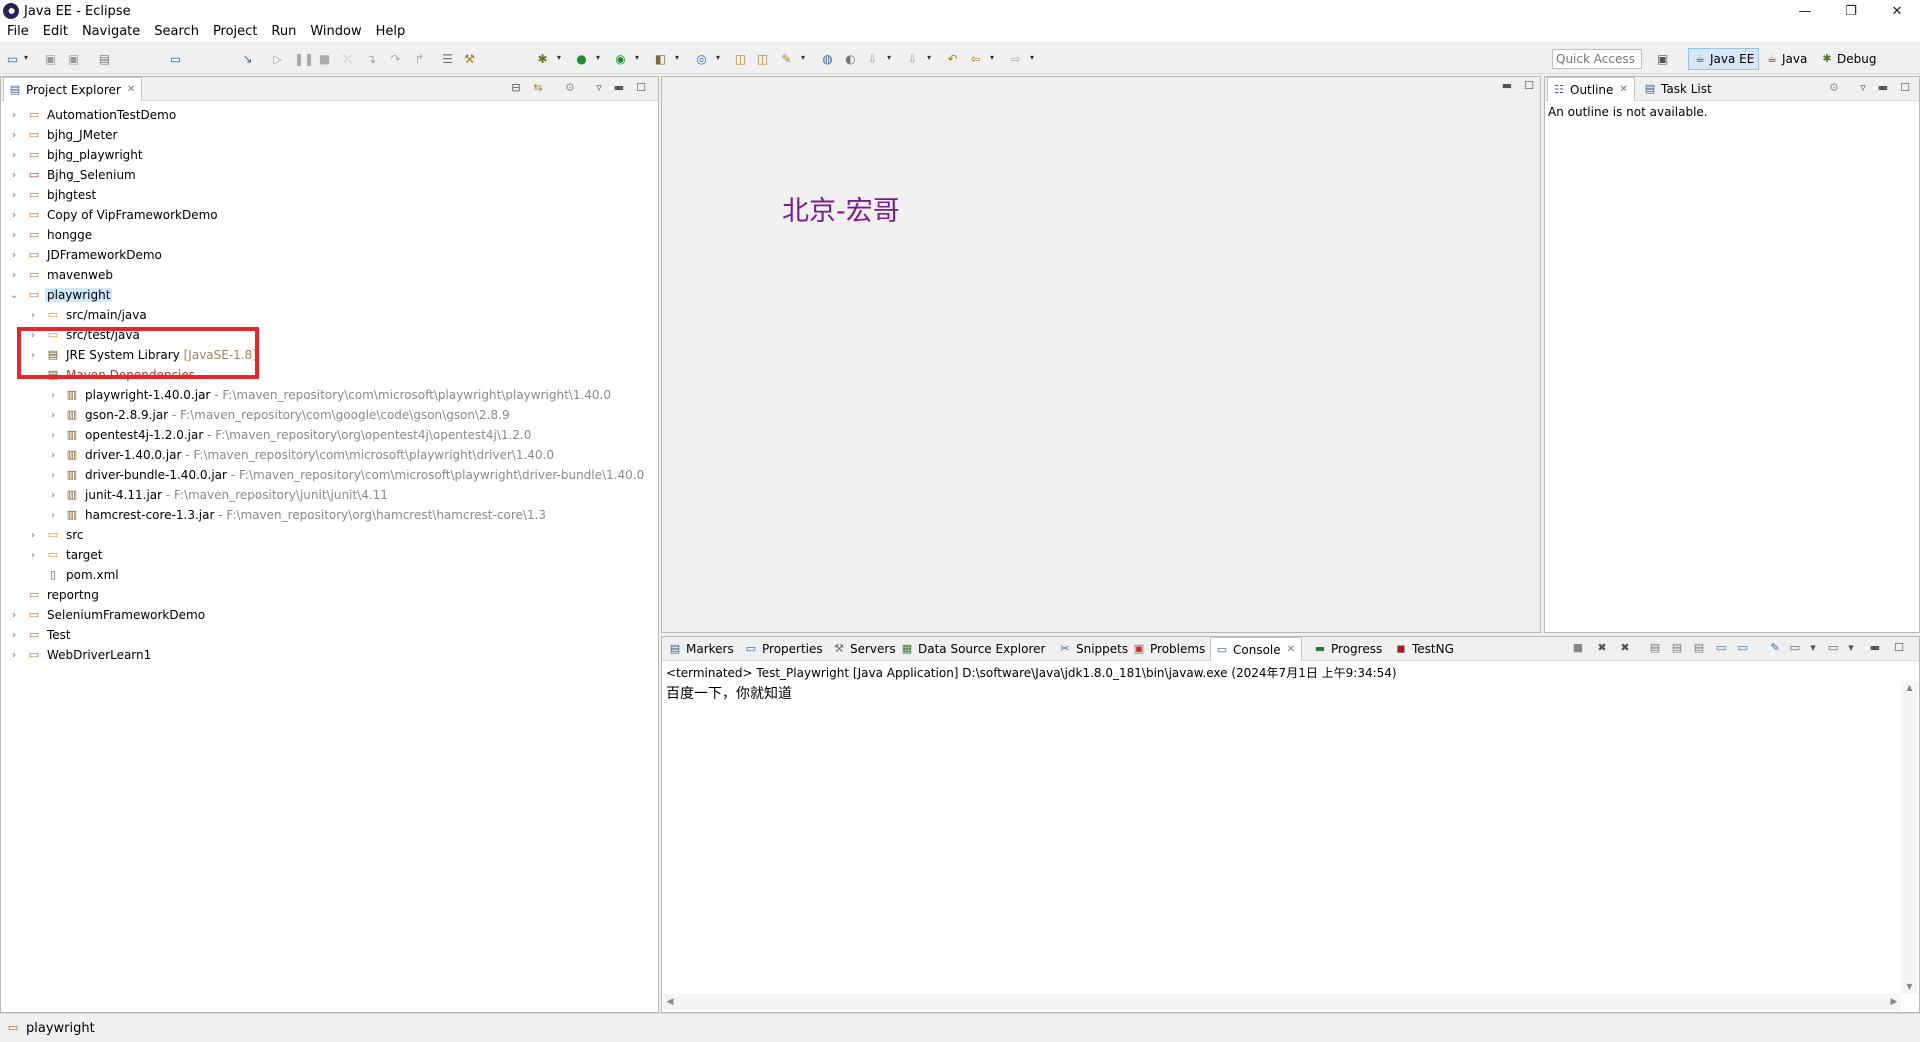  I want to click on minimize-editor-icon: ▬, so click(1507, 86).